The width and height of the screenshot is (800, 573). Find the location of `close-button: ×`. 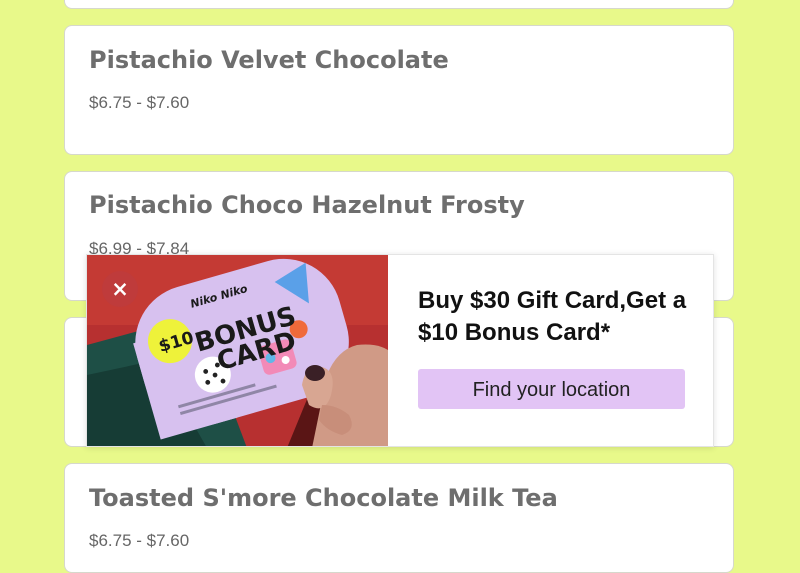

close-button: × is located at coordinates (120, 289).